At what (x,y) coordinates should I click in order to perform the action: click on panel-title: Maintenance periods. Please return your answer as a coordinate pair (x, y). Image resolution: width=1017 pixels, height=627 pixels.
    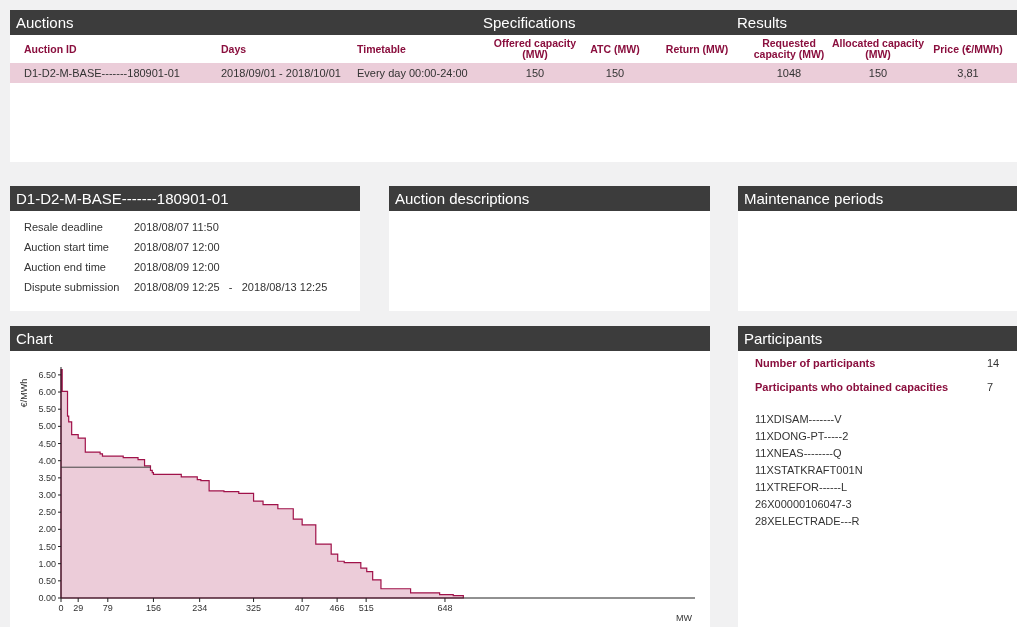
    Looking at the image, I should click on (877, 198).